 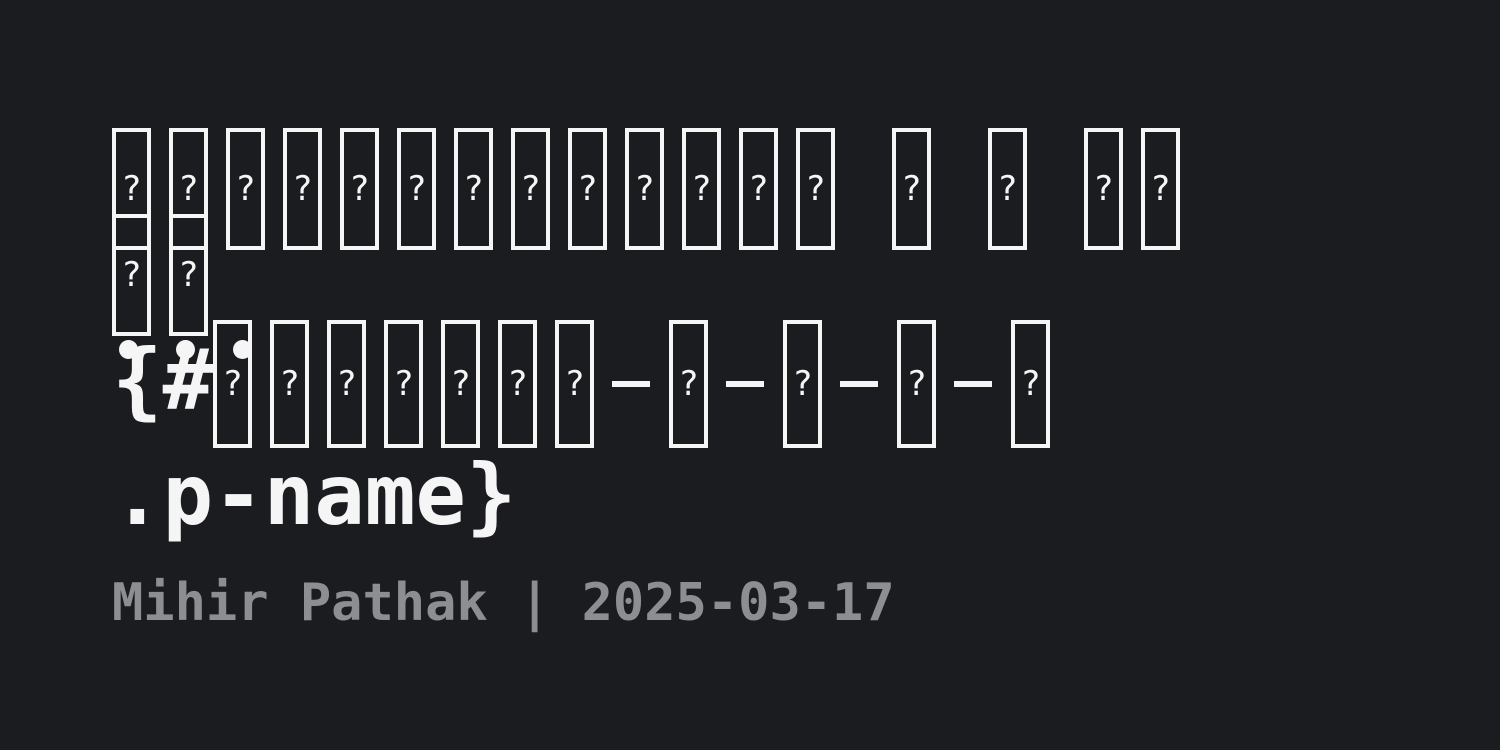 What do you see at coordinates (757, 495) in the screenshot?
I see `title-line-4: .p-name}` at bounding box center [757, 495].